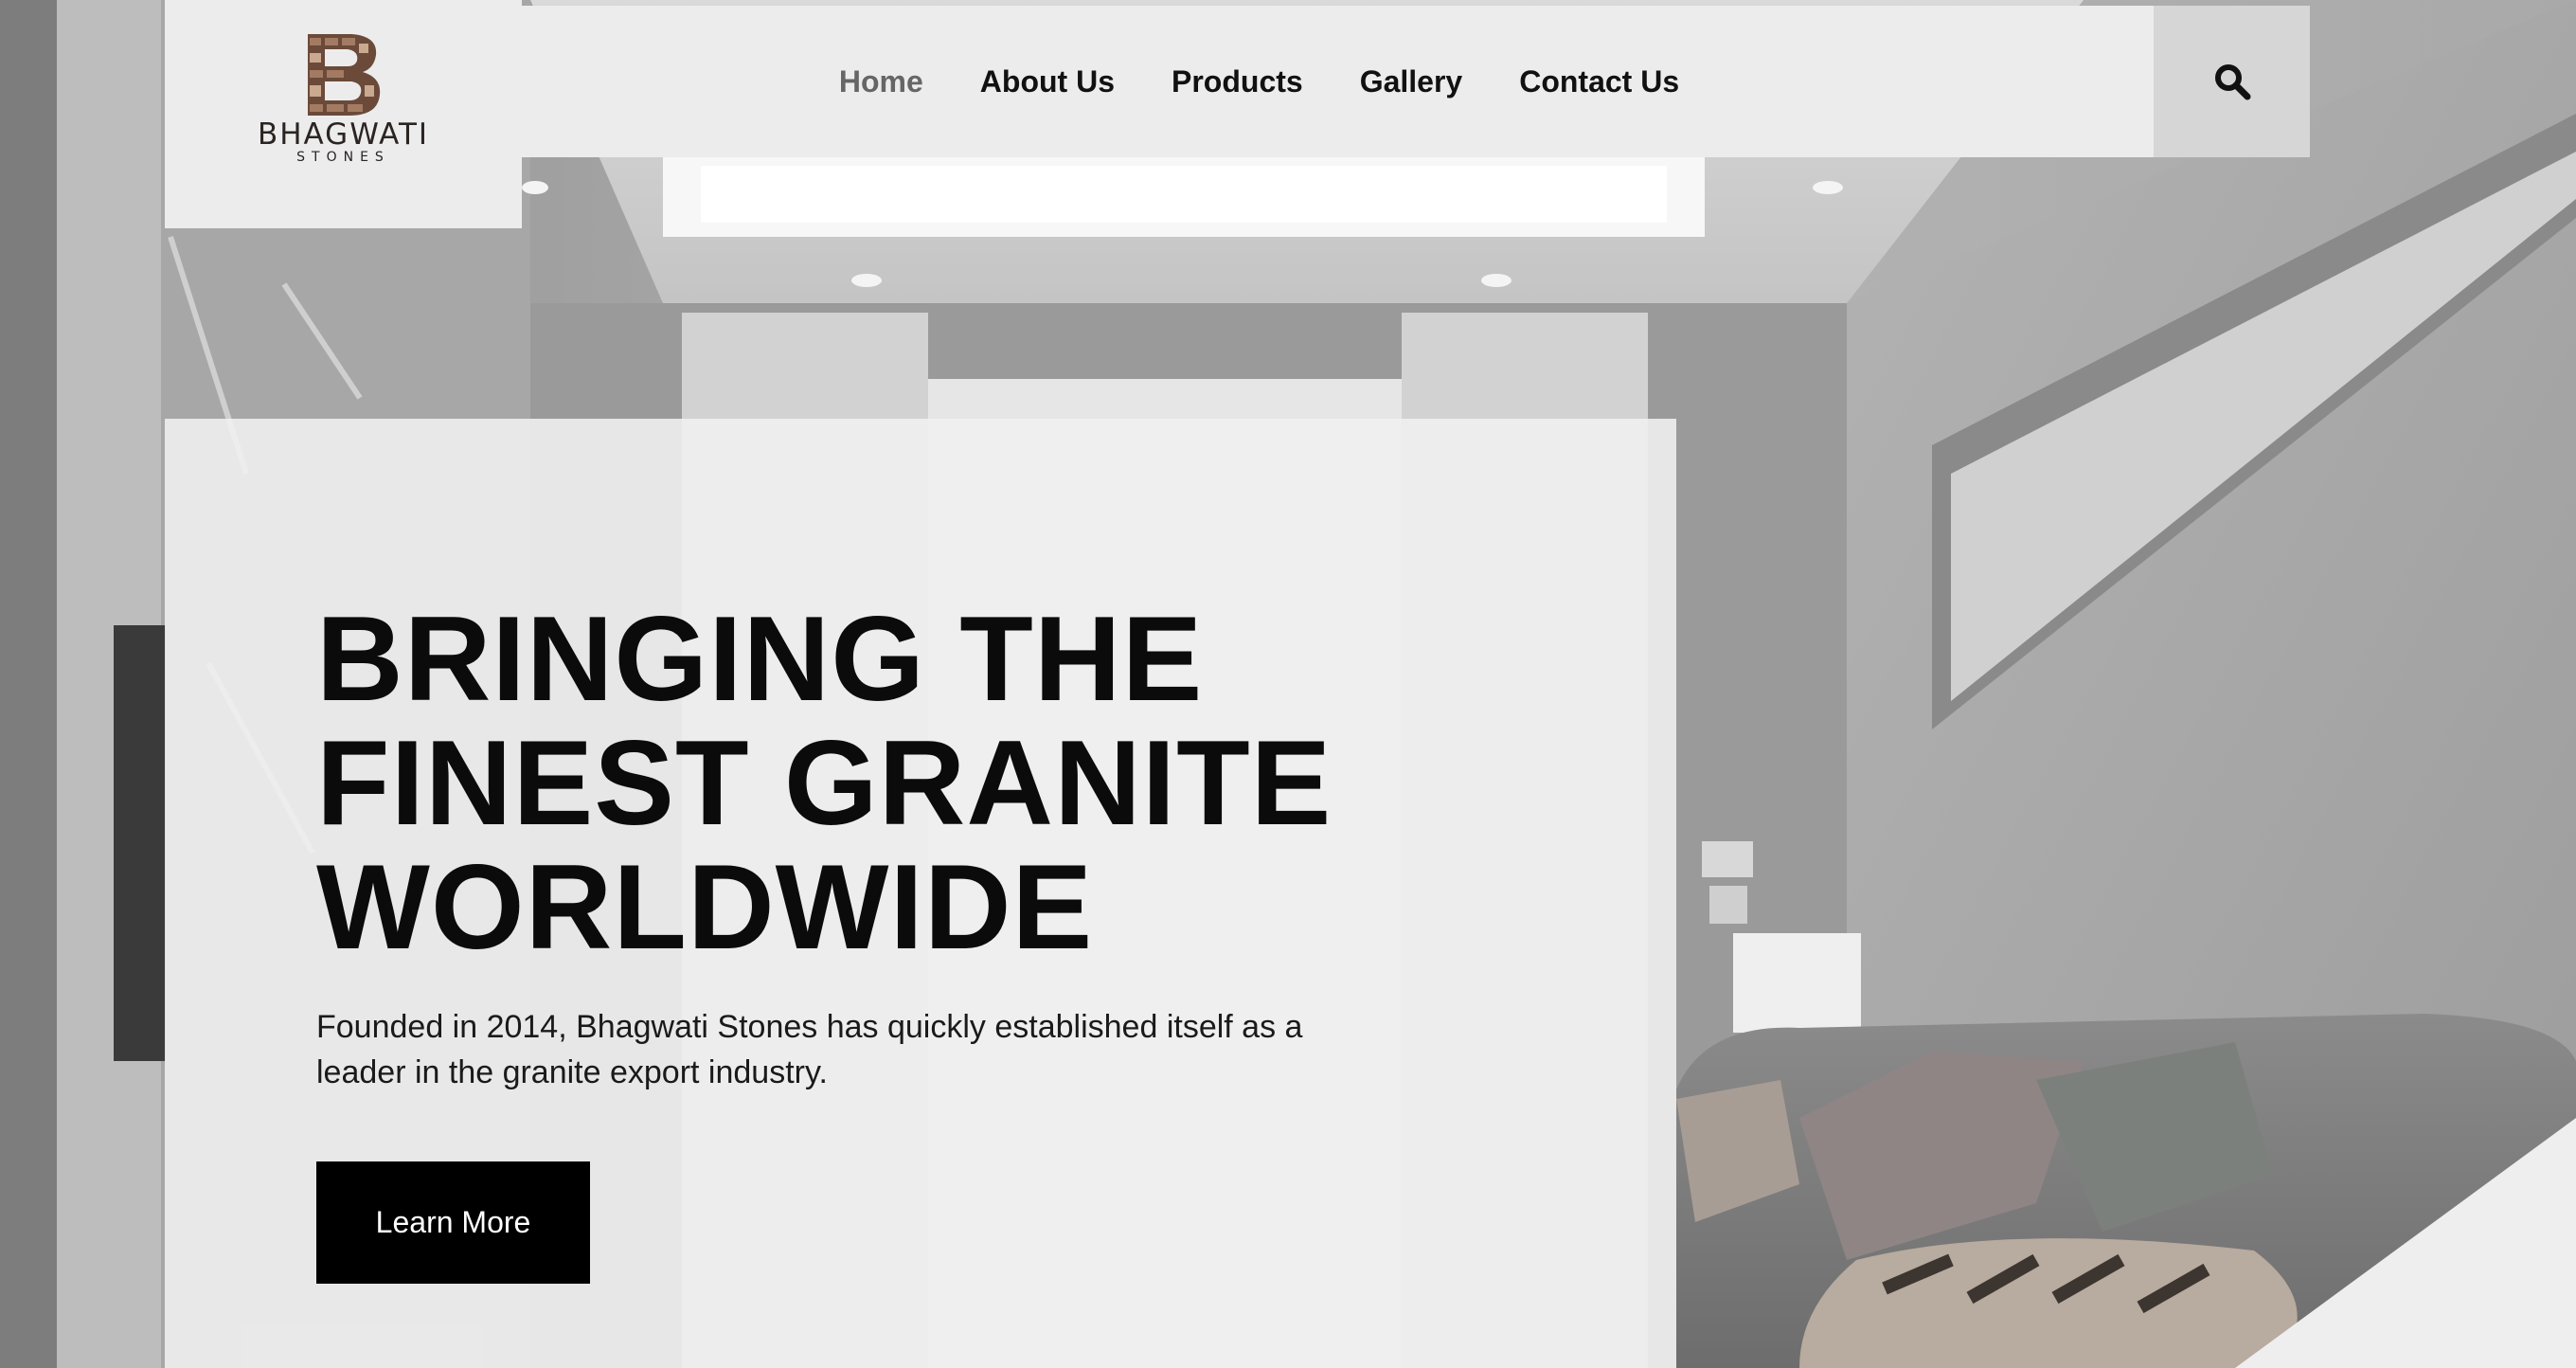 The image size is (2576, 1368). What do you see at coordinates (1047, 81) in the screenshot?
I see `nav-about-us: About Us` at bounding box center [1047, 81].